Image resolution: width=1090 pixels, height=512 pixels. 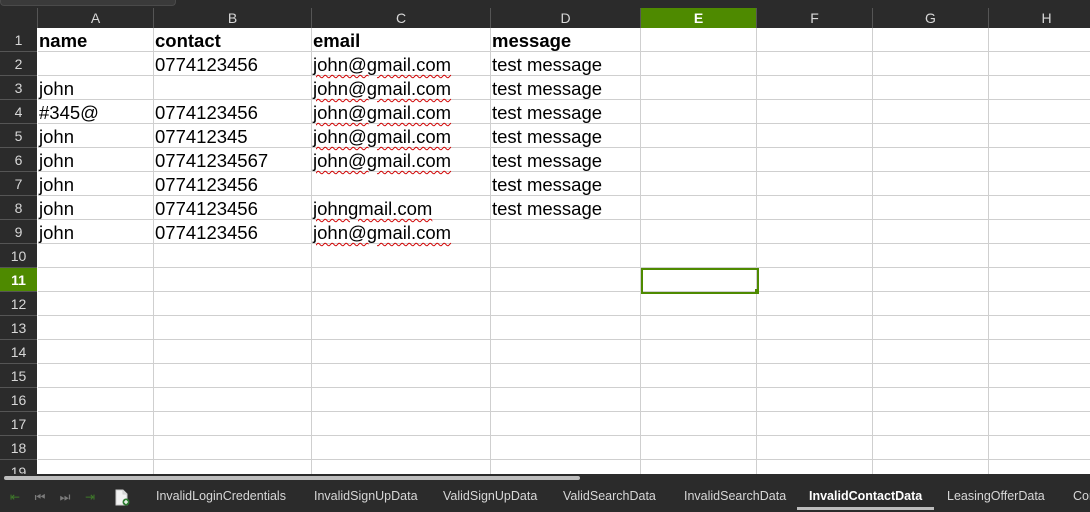 I want to click on toolbar-tab, so click(x=88, y=3).